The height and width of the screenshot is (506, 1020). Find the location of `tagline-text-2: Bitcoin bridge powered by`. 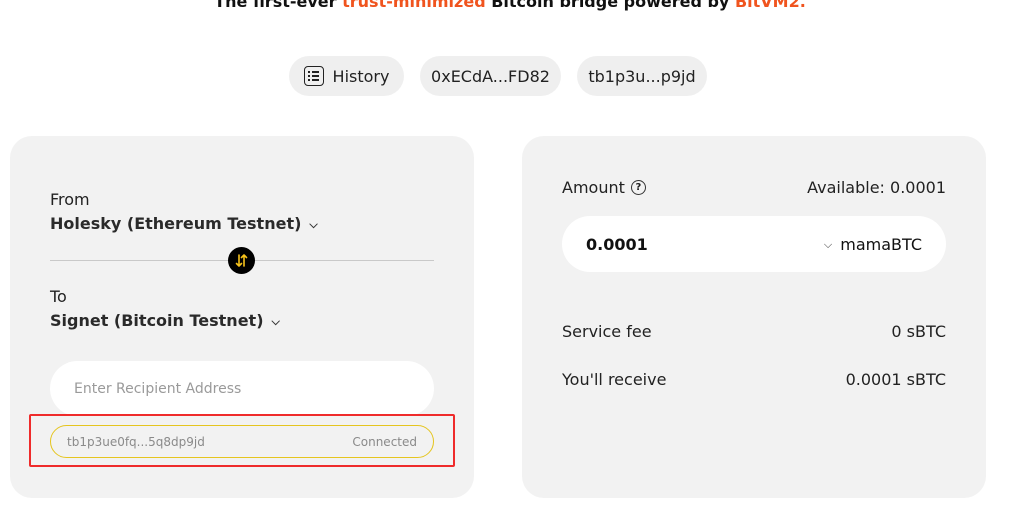

tagline-text-2: Bitcoin bridge powered by is located at coordinates (610, 5).